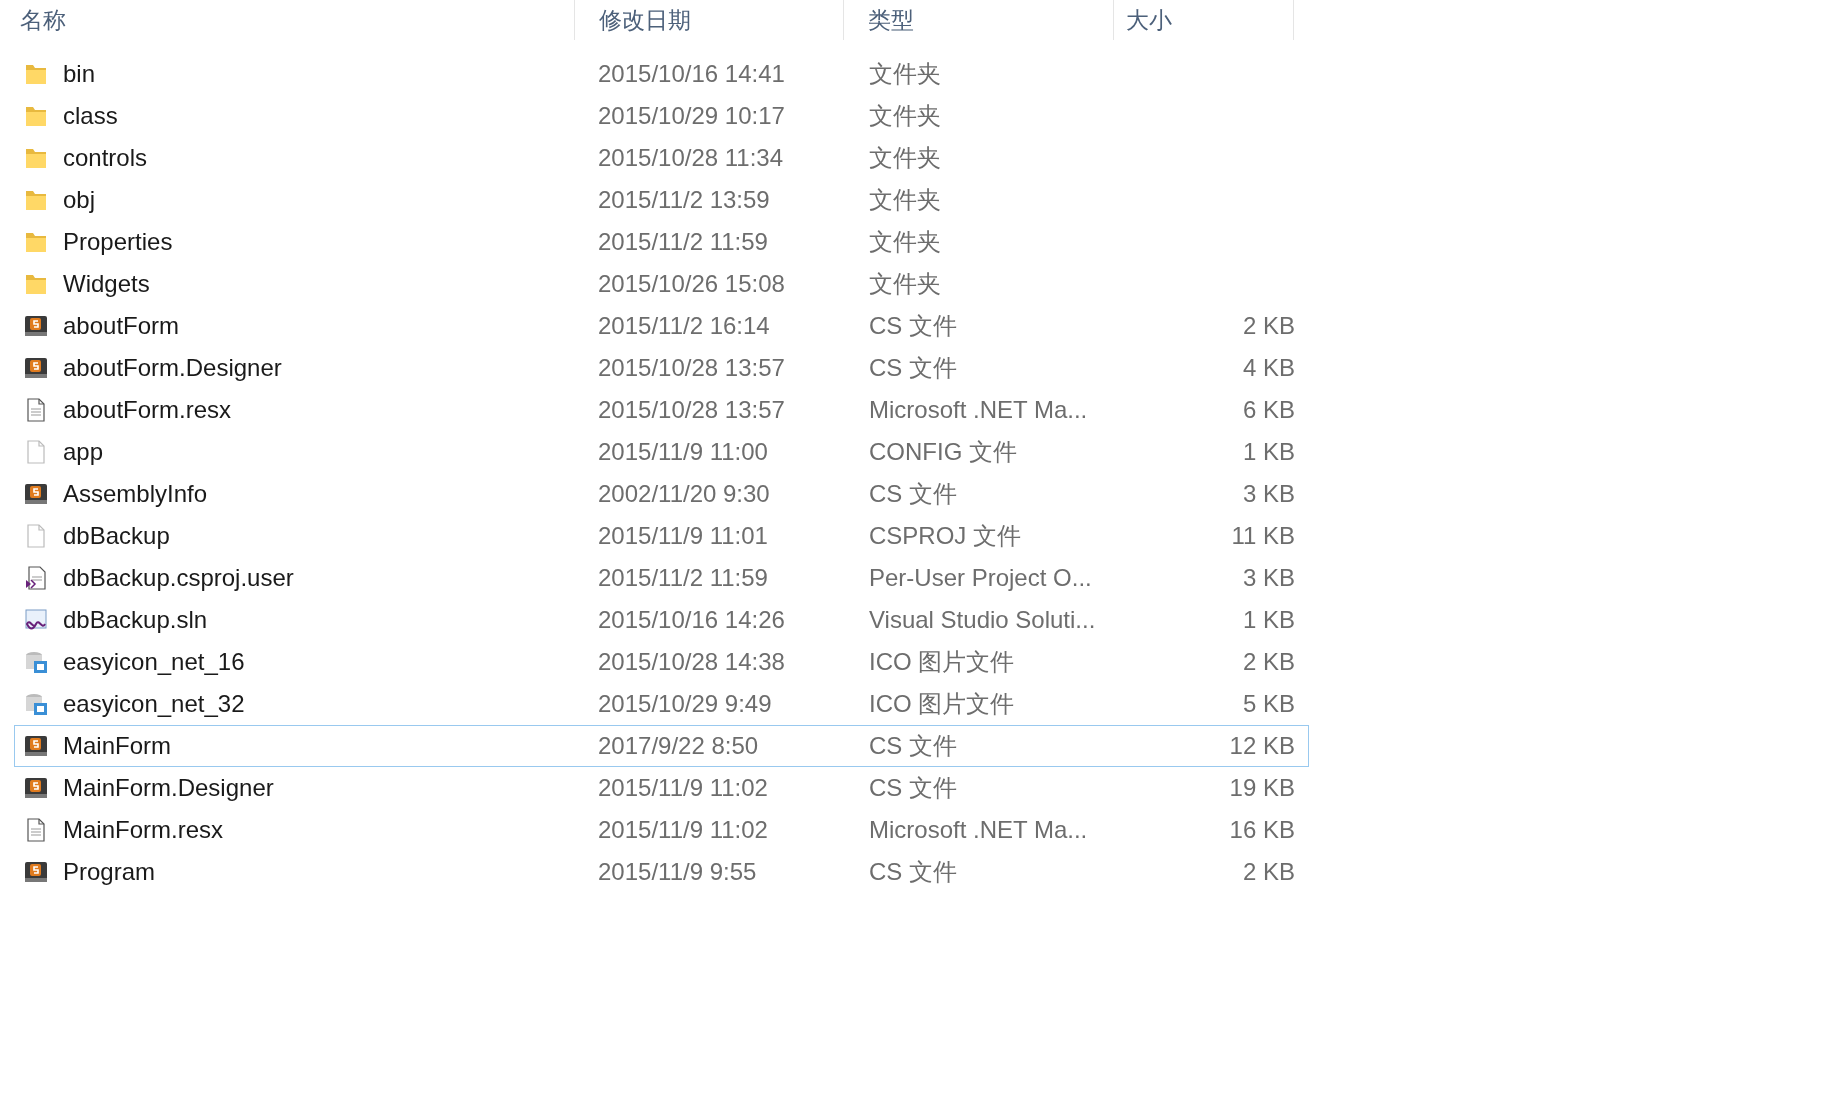 The height and width of the screenshot is (1120, 1832). What do you see at coordinates (1149, 20) in the screenshot?
I see `column-header: 大小` at bounding box center [1149, 20].